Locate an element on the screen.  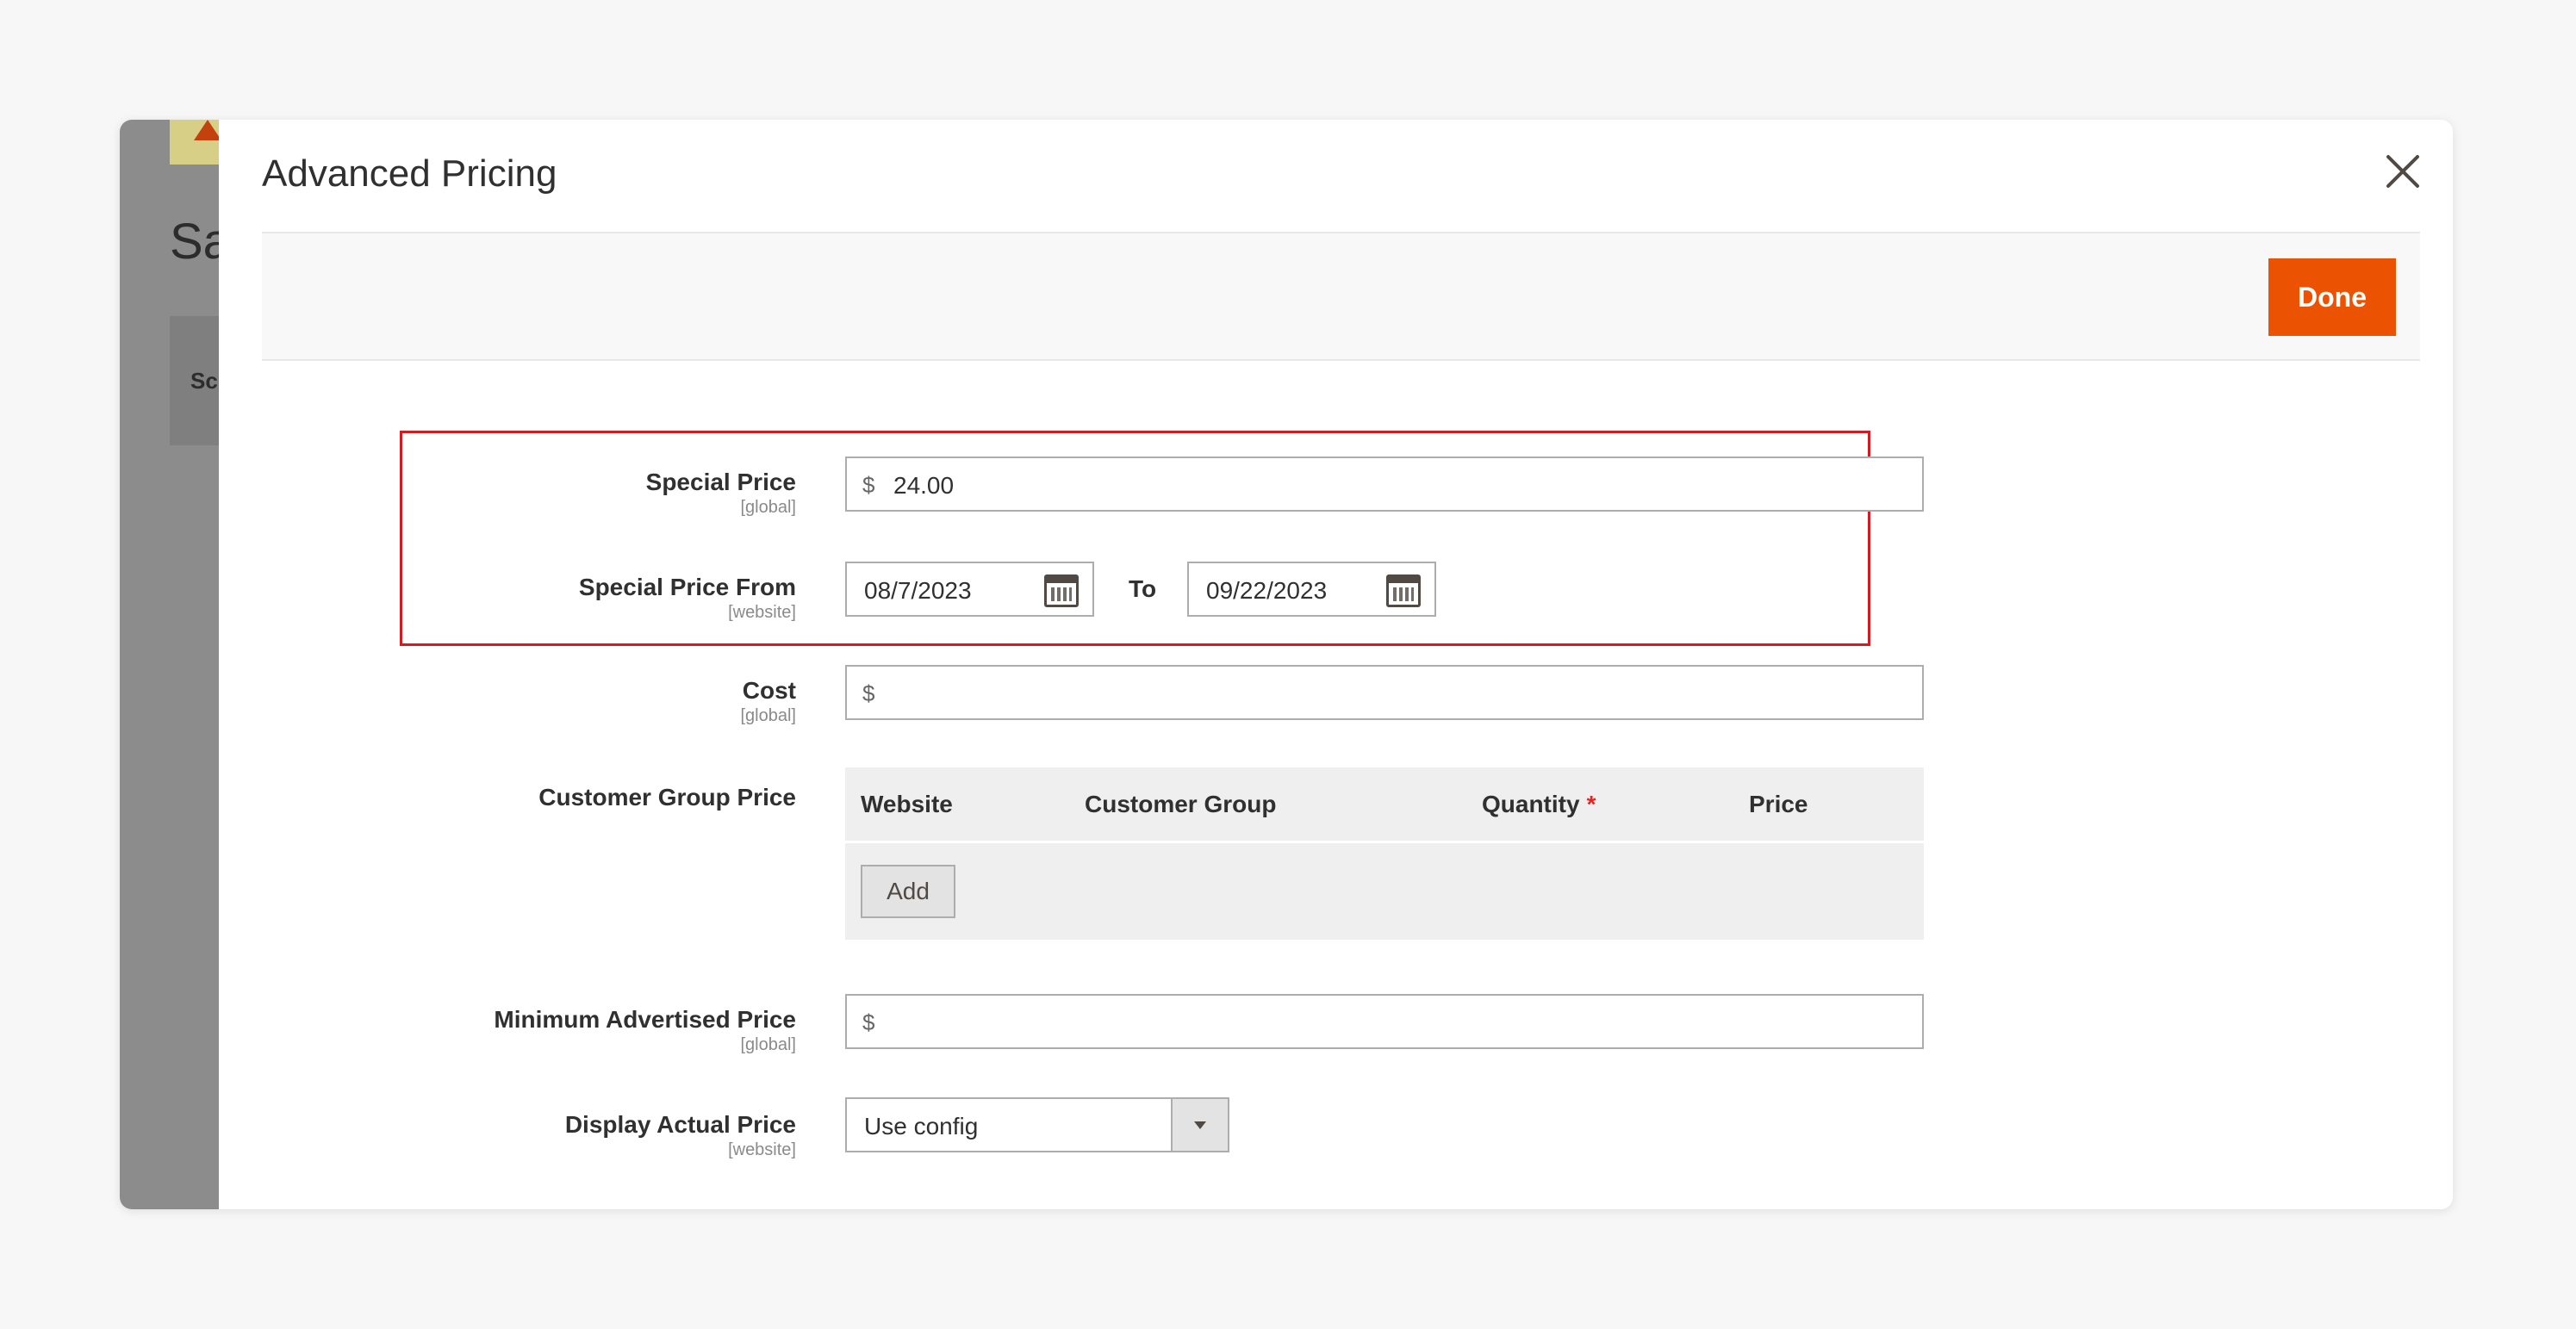
display-actual-price-label-text: Display Actual Price is located at coordinates (680, 1124).